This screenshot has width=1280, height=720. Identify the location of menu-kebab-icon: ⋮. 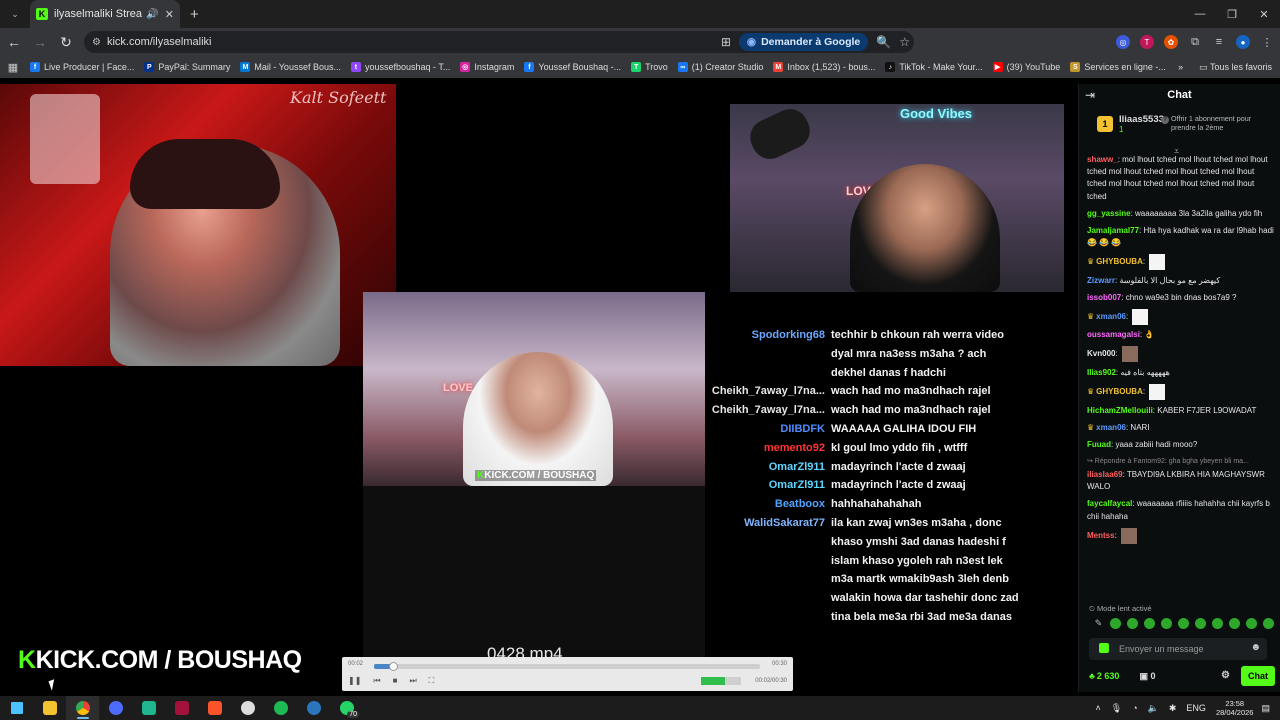
(1267, 42).